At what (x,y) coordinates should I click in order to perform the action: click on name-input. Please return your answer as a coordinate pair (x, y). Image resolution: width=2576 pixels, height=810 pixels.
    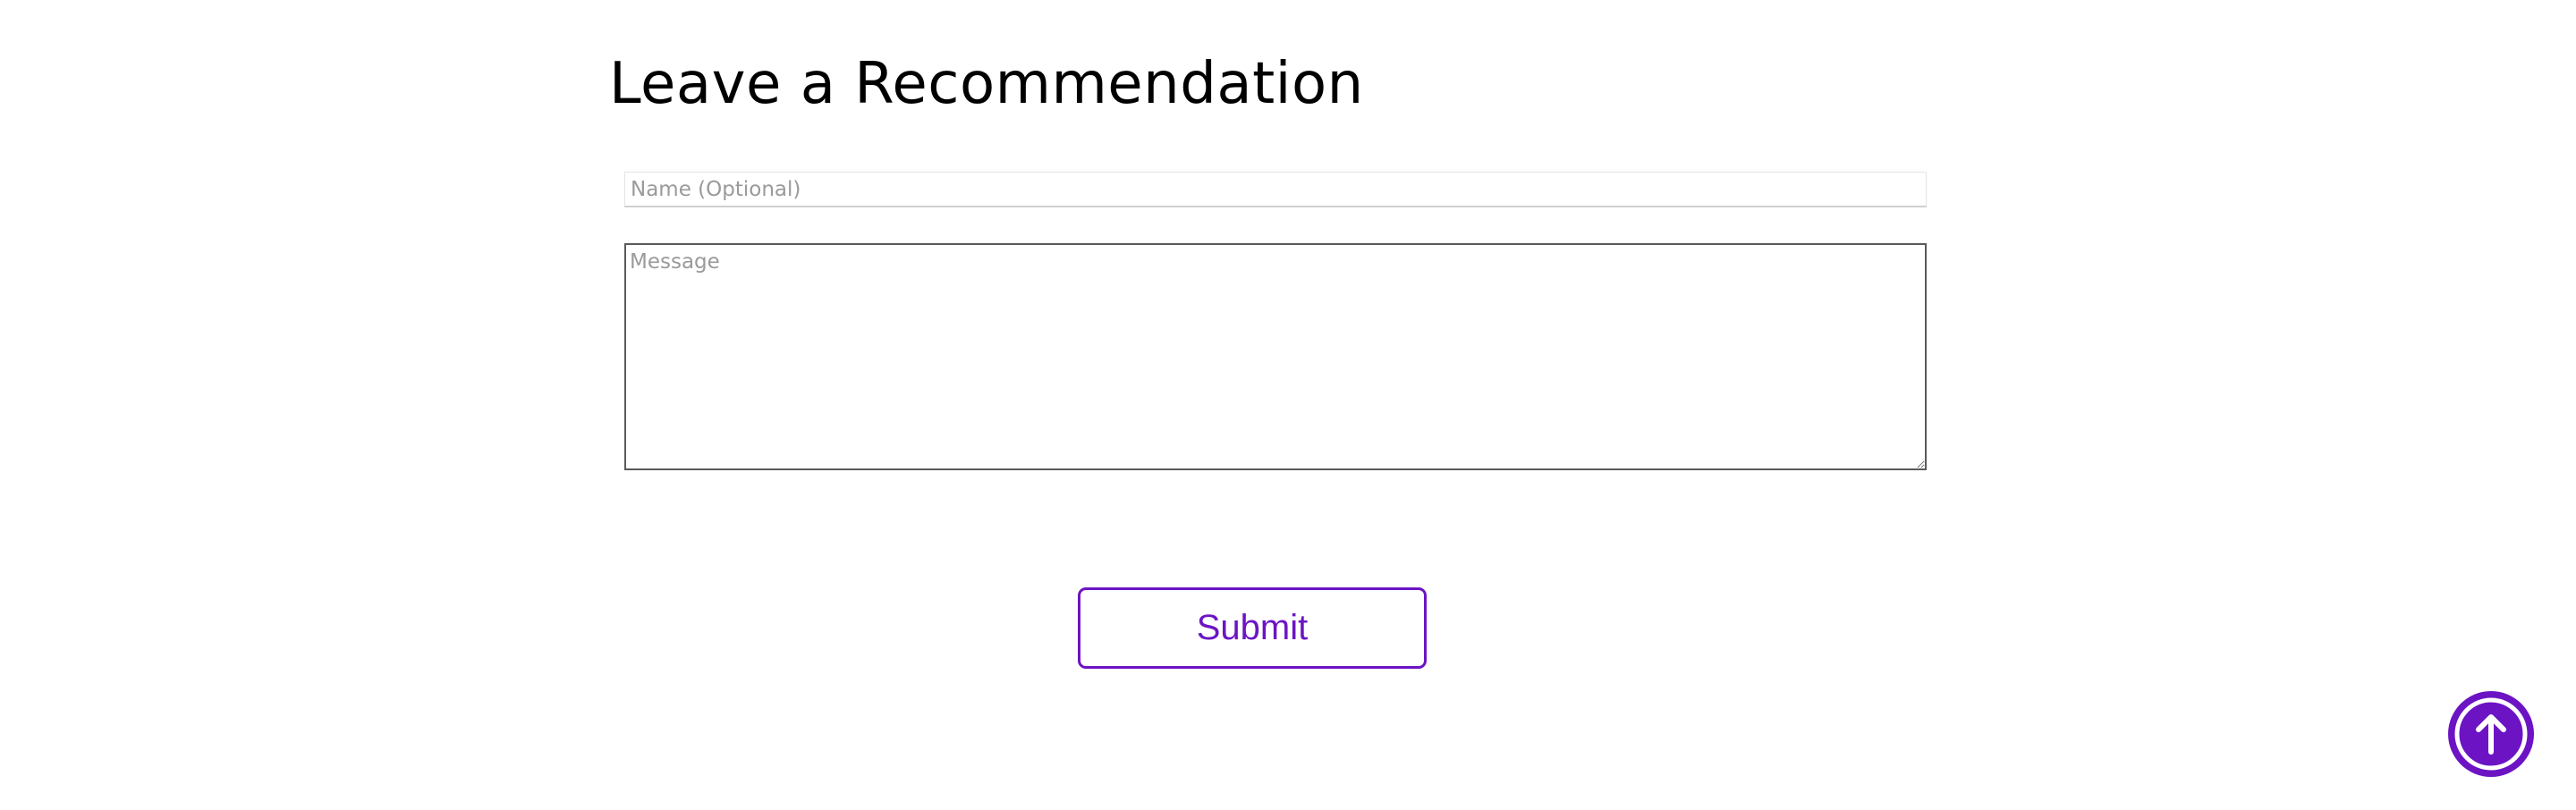
    Looking at the image, I should click on (1275, 189).